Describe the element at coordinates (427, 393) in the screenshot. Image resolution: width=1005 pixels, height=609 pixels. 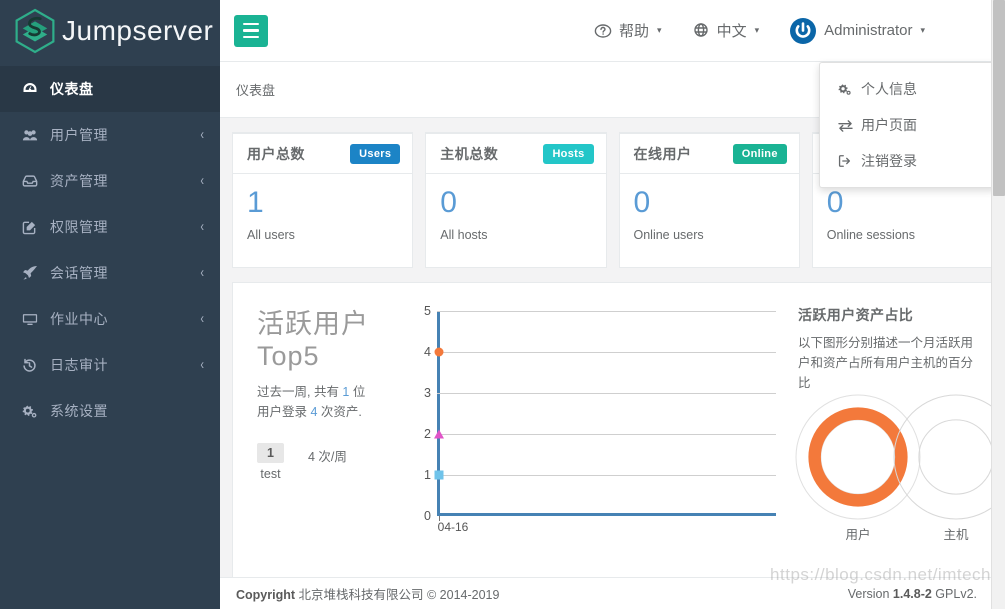
I see `y-axis-tick-label: 3` at that location.